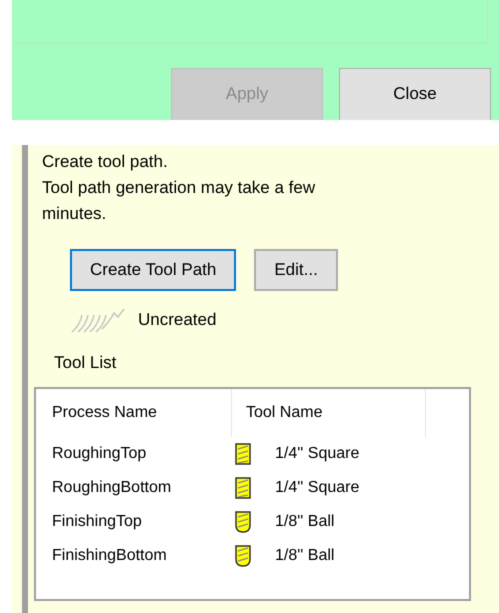 The height and width of the screenshot is (613, 499). What do you see at coordinates (97, 522) in the screenshot?
I see `process-name-cell-text: FinishingTop` at bounding box center [97, 522].